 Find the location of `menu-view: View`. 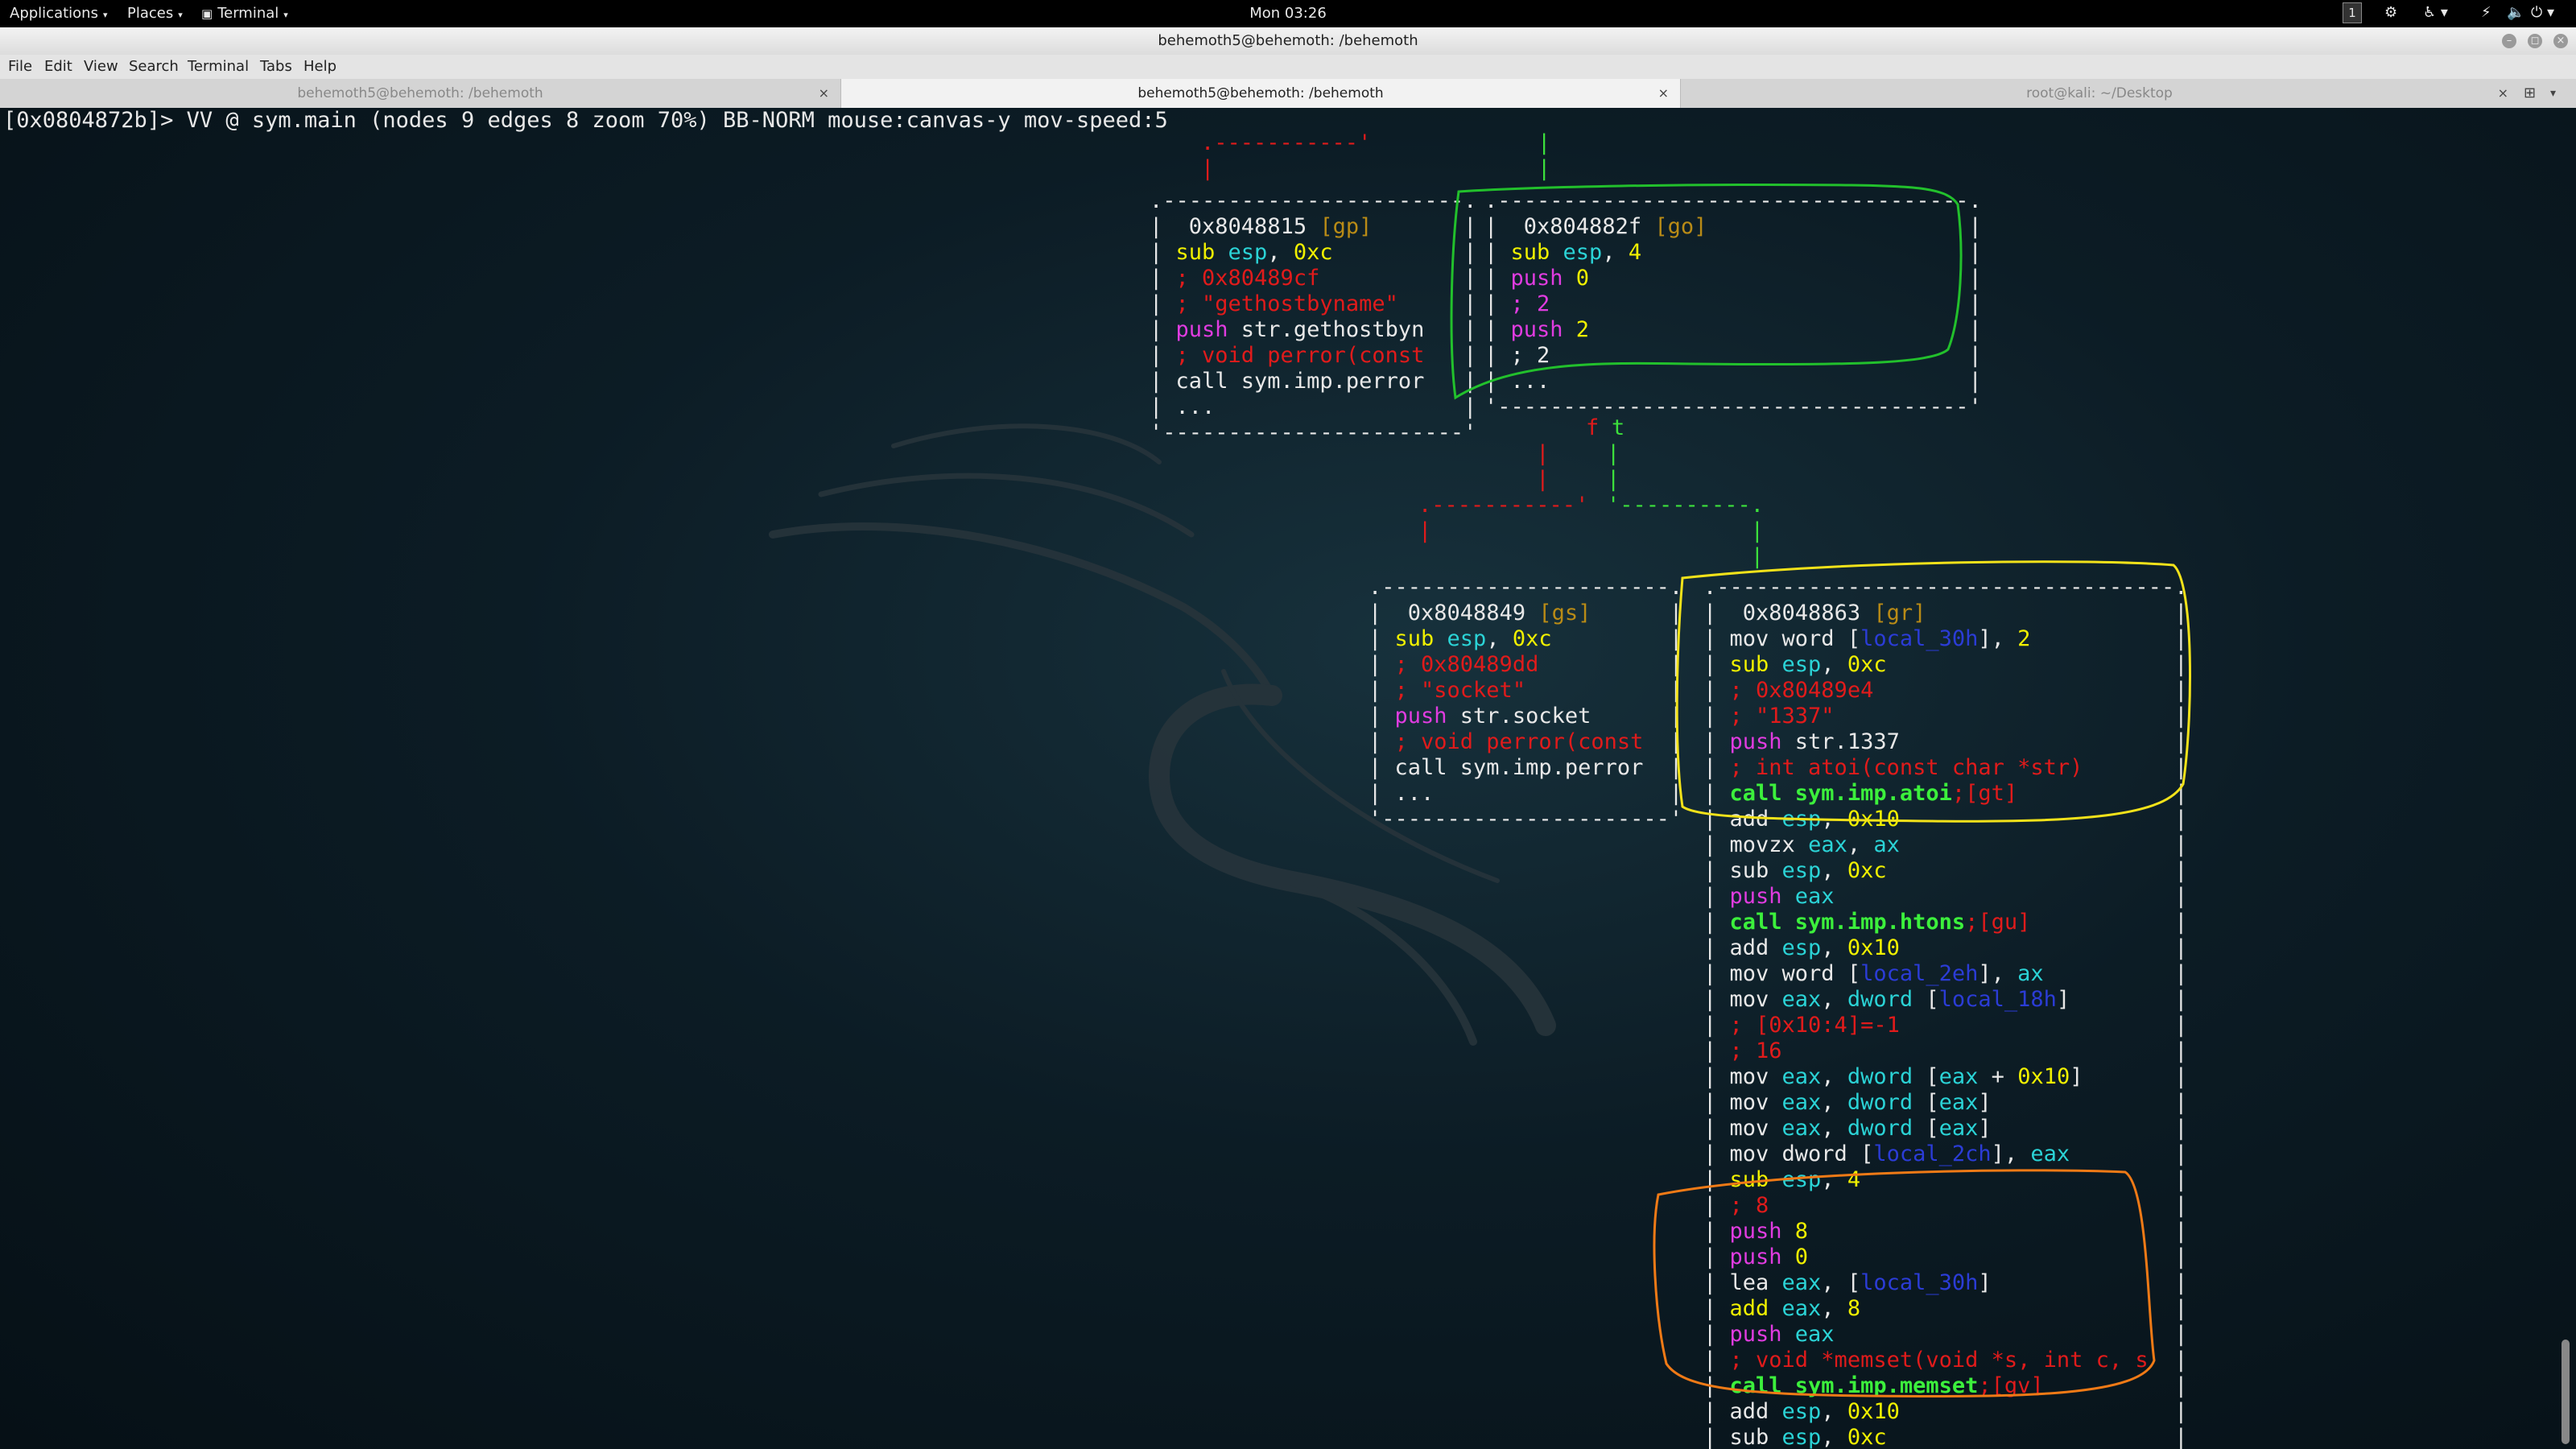

menu-view: View is located at coordinates (101, 66).